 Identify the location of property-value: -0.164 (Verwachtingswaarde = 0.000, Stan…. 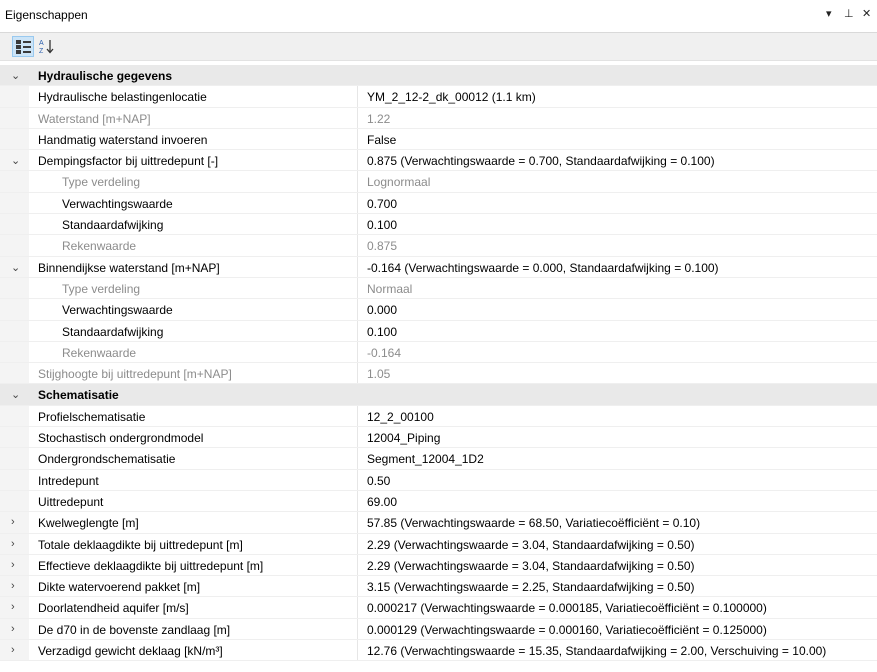
(618, 267).